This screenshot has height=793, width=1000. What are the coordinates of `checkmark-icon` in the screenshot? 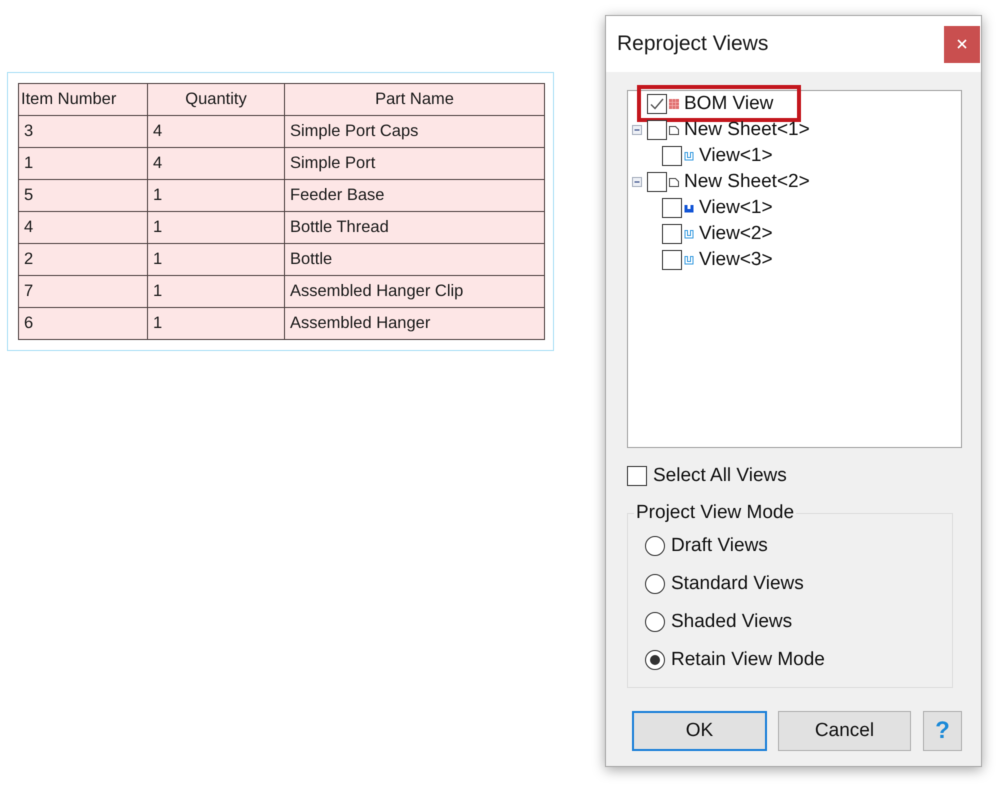 It's located at (657, 104).